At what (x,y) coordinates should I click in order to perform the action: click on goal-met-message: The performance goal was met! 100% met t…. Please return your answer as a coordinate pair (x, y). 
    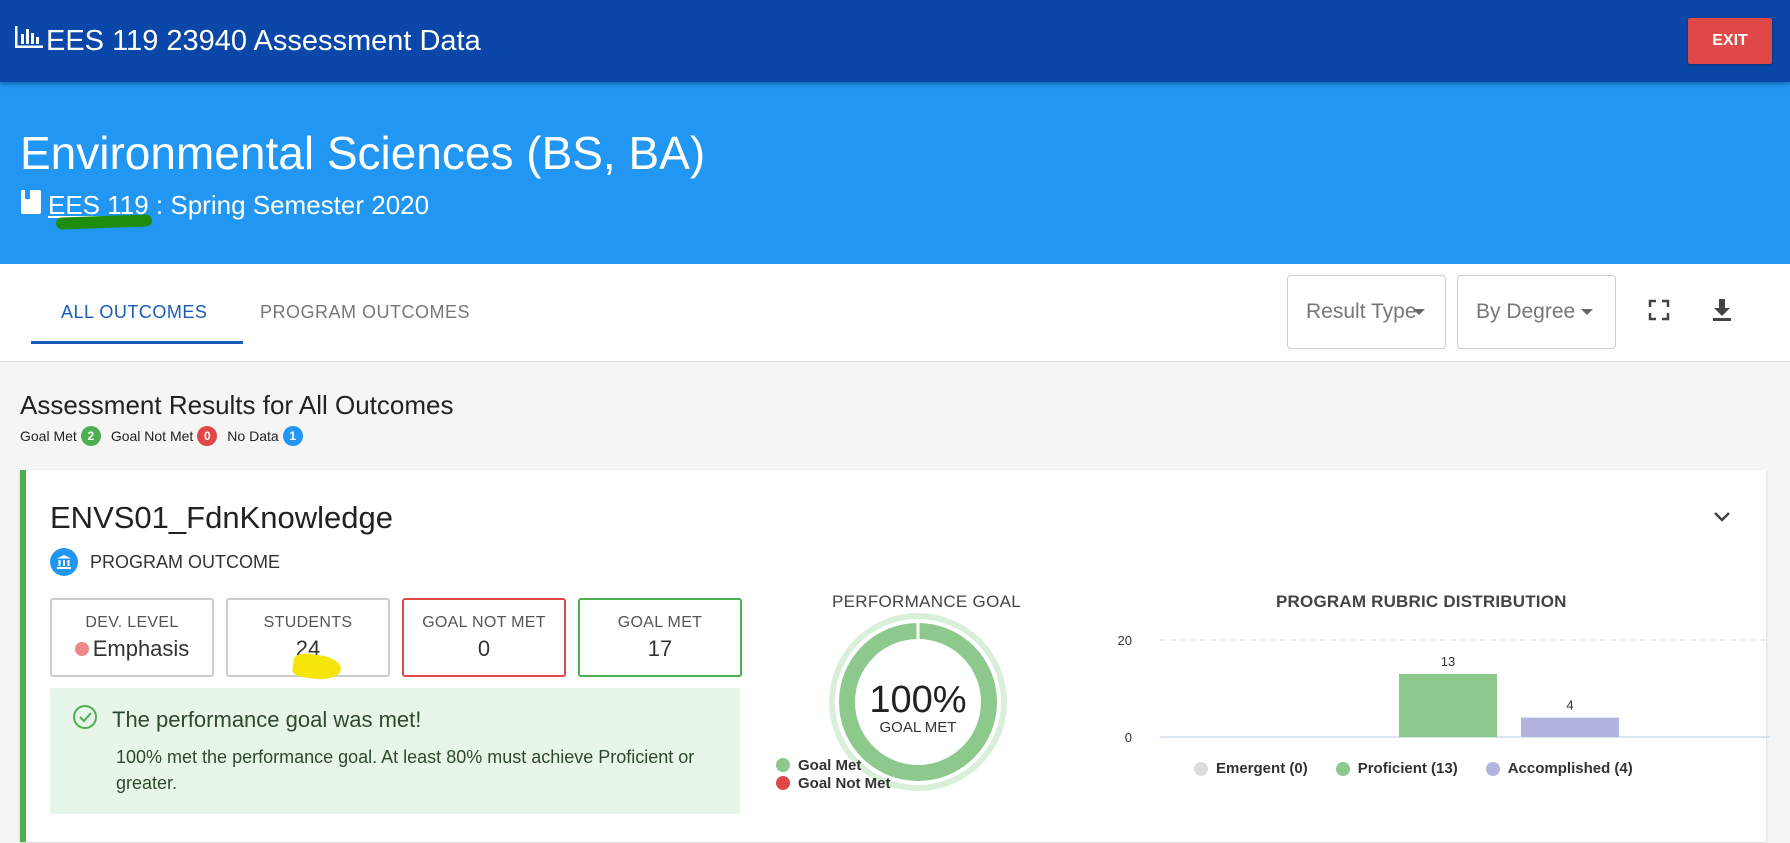
    Looking at the image, I should click on (395, 751).